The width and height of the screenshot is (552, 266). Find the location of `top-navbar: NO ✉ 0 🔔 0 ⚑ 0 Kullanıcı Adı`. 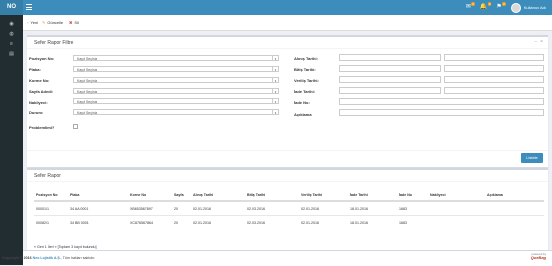

top-navbar: NO ✉ 0 🔔 0 ⚑ 0 Kullanıcı Adı is located at coordinates (276, 7).